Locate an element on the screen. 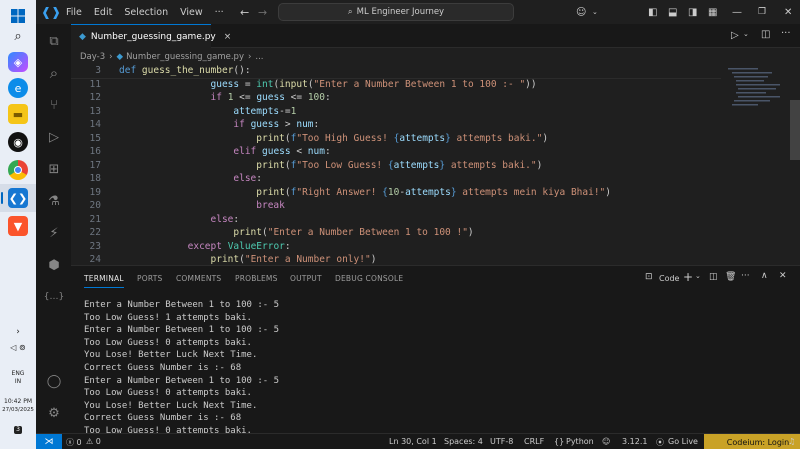  minimap is located at coordinates (757, 164).